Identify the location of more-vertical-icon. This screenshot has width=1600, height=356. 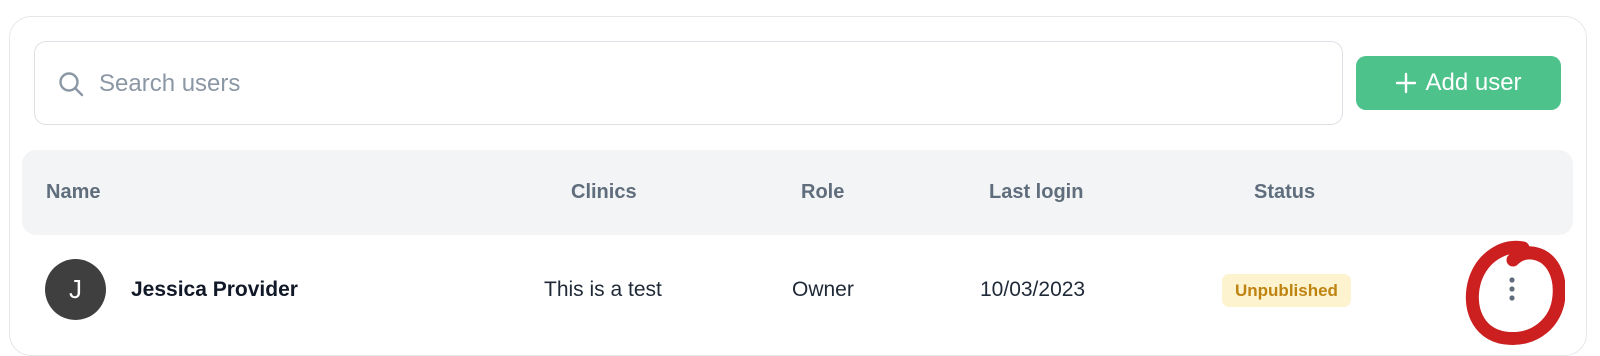
(1512, 289).